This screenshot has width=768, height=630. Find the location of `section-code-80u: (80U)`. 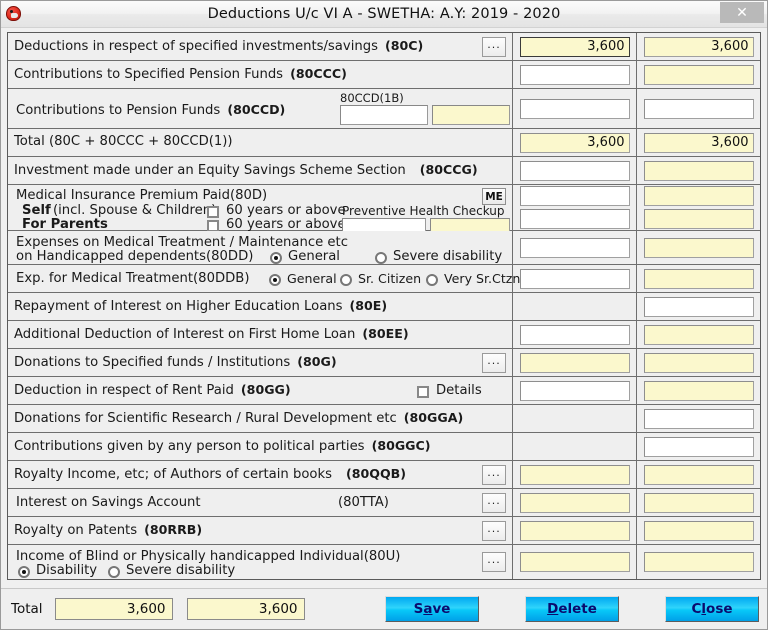

section-code-80u: (80U) is located at coordinates (382, 556).